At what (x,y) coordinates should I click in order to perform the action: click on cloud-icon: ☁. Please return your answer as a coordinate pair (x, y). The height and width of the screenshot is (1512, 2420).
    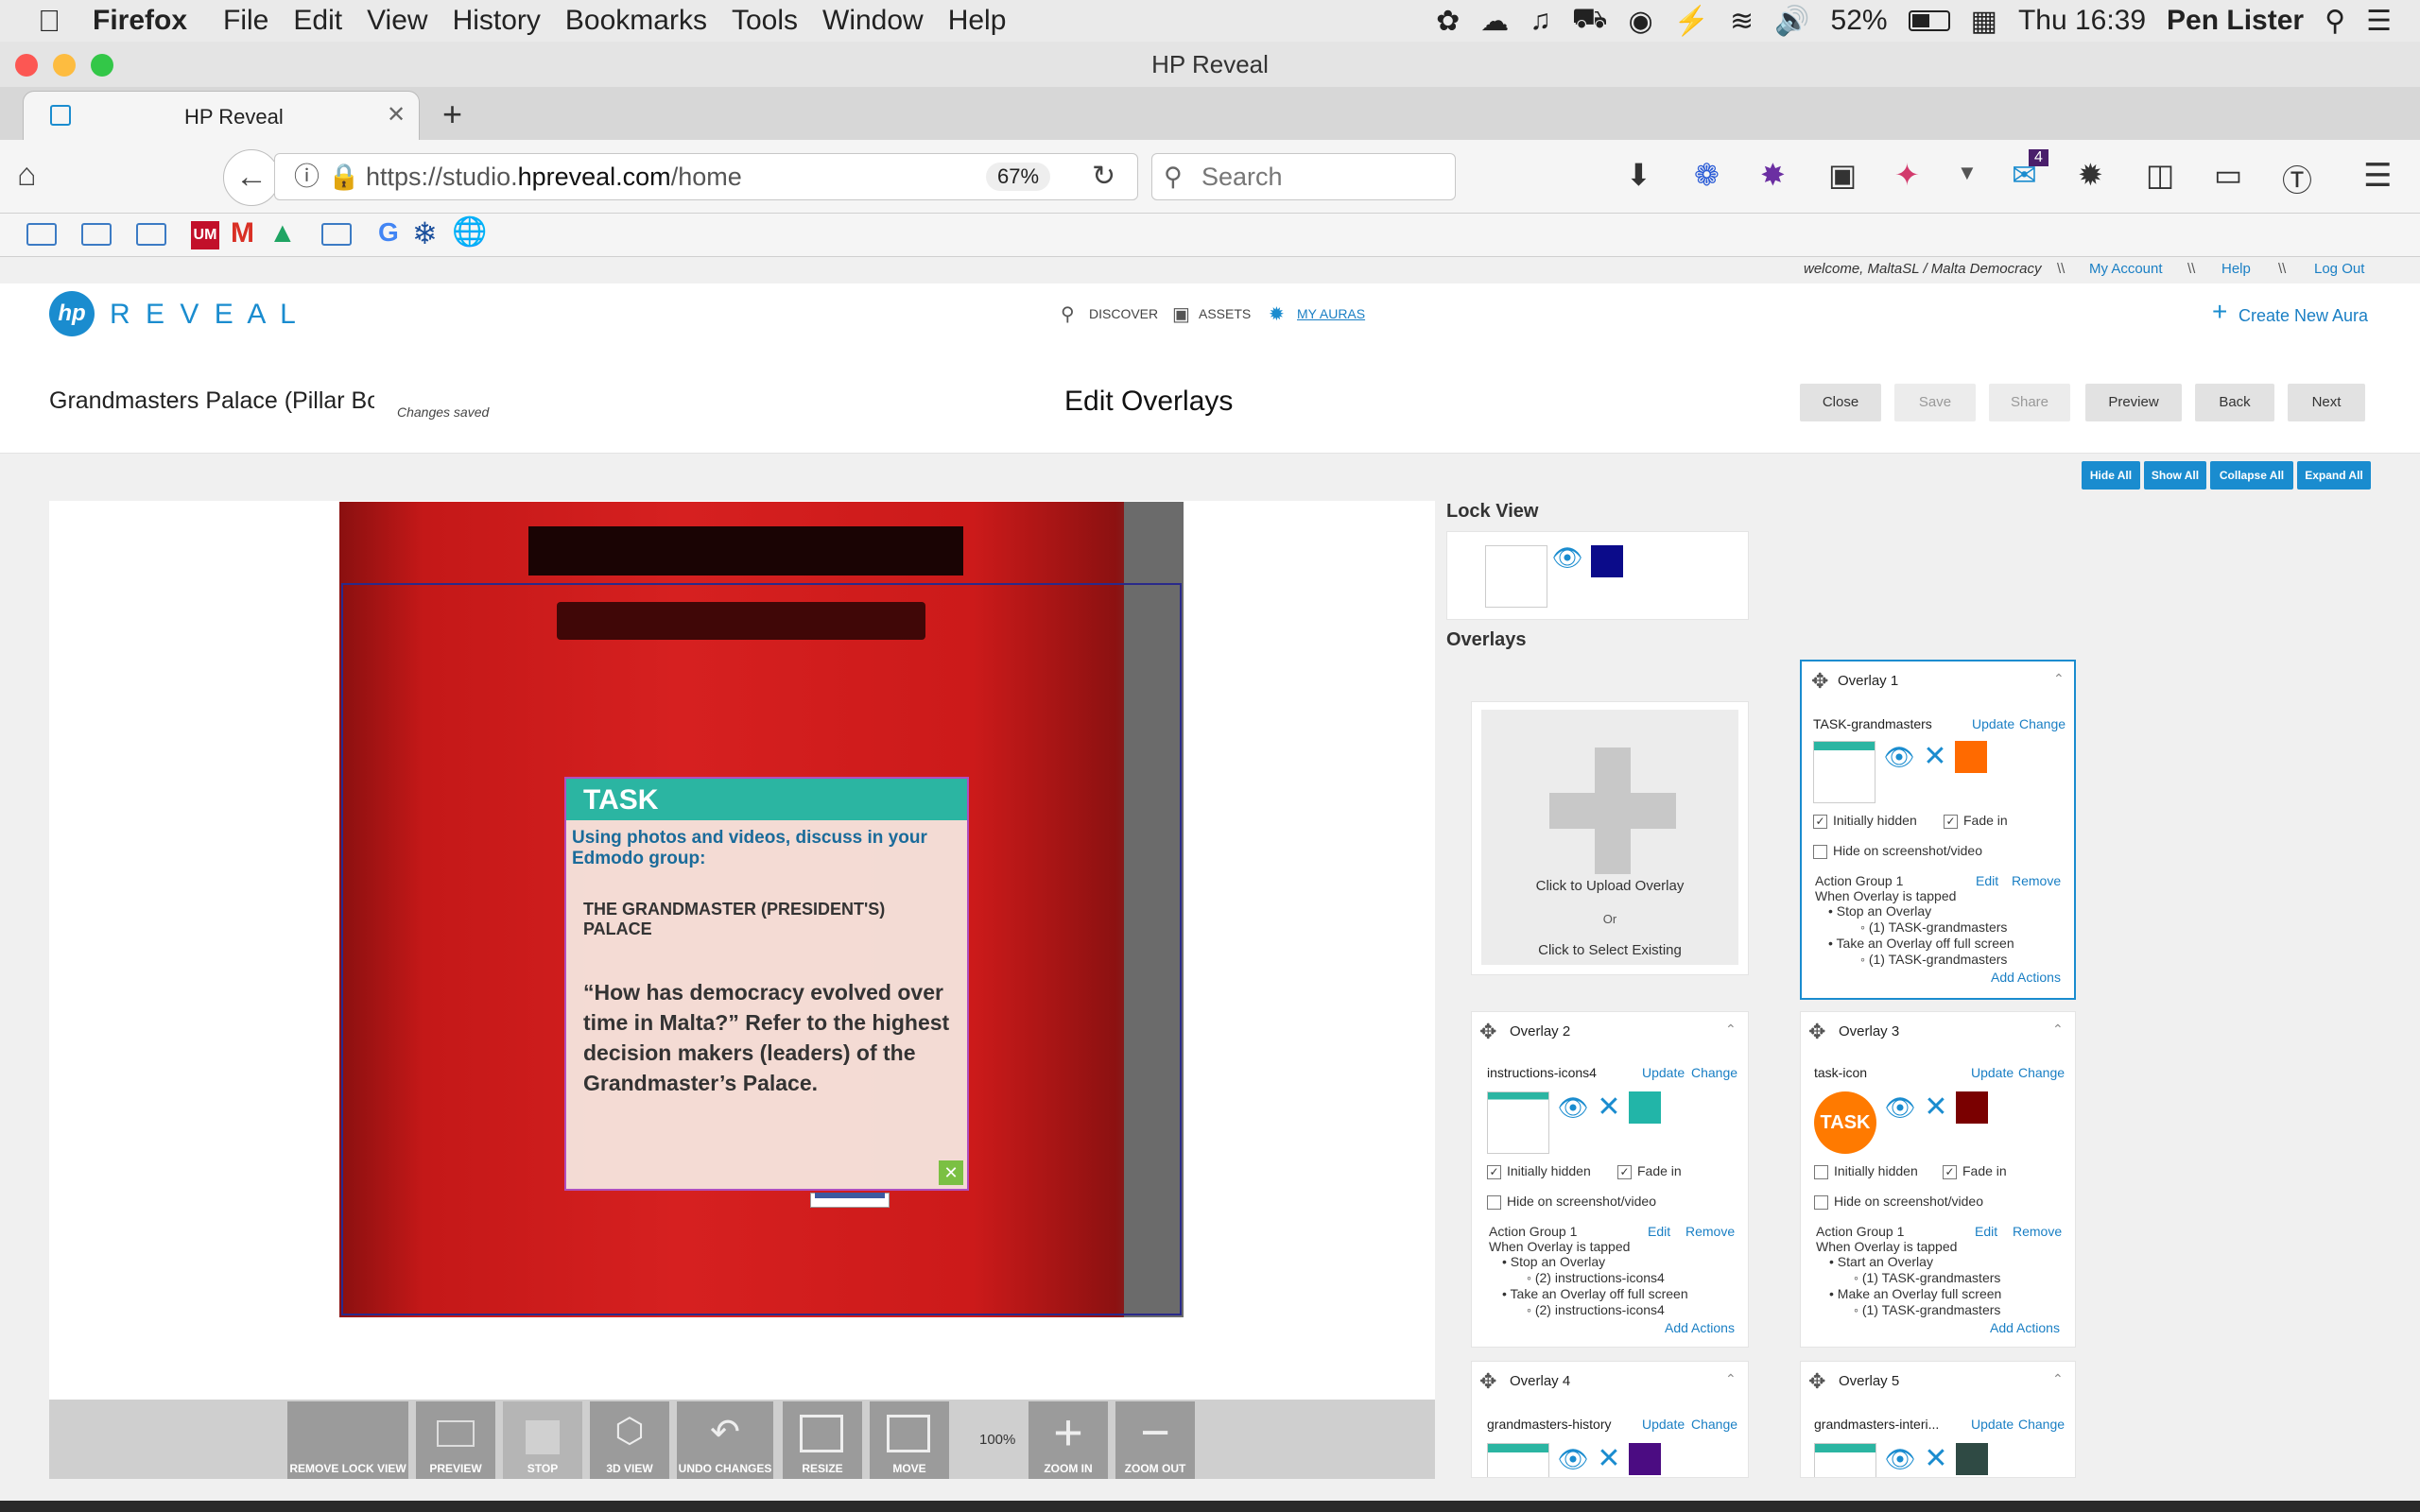
    Looking at the image, I should click on (1494, 21).